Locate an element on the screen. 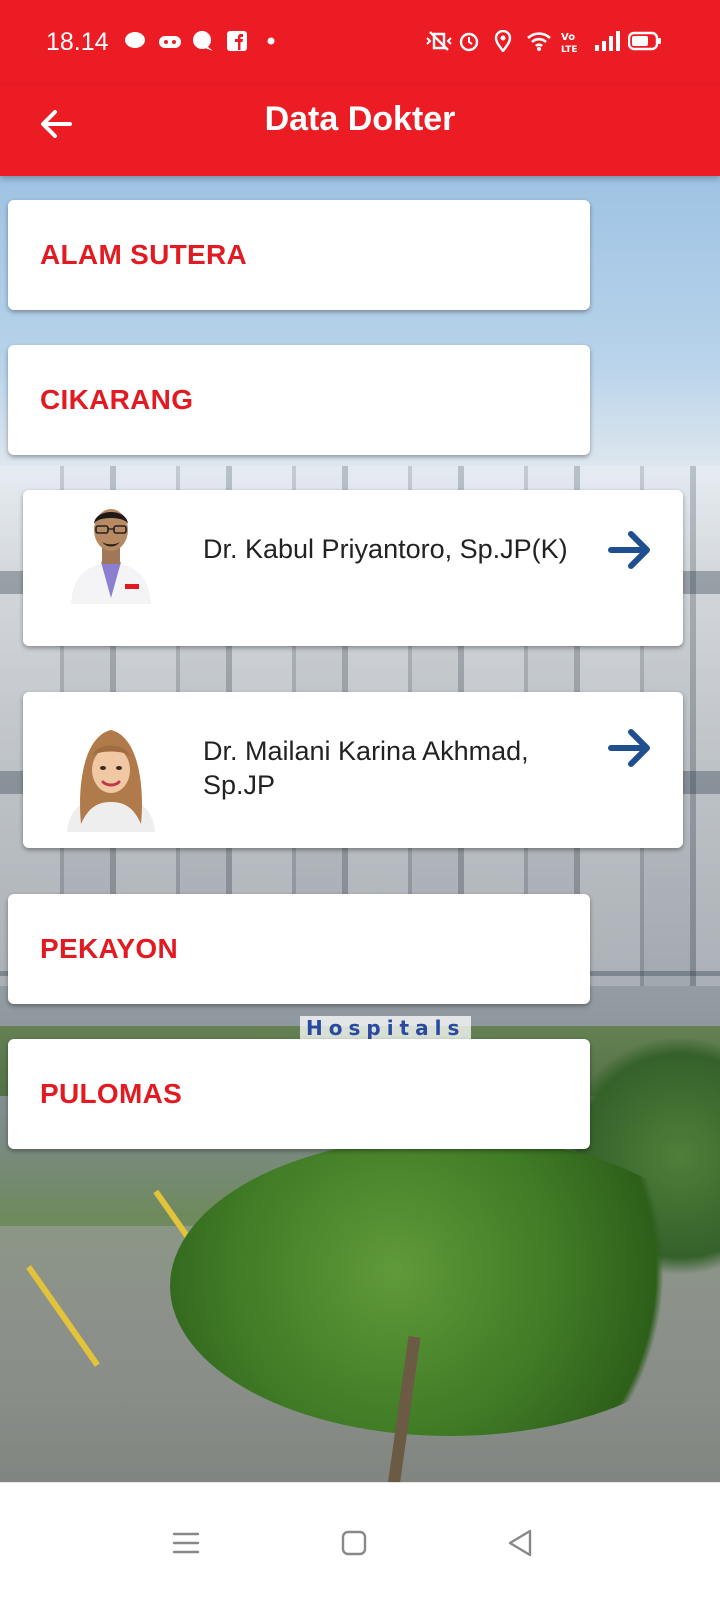 Image resolution: width=720 pixels, height=1601 pixels. menu-icon is located at coordinates (186, 1543).